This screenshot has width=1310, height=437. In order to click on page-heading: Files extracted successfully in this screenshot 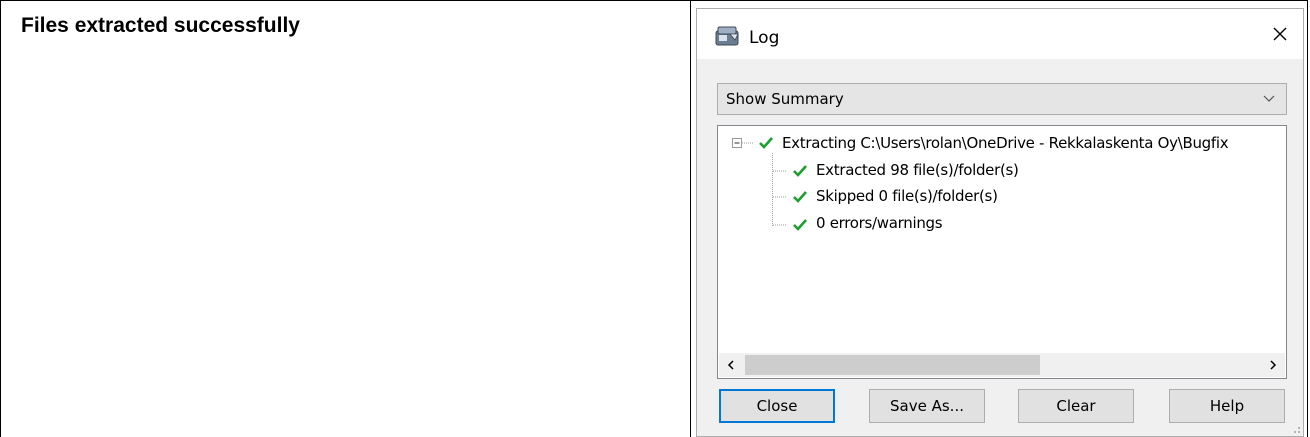, I will do `click(160, 25)`.